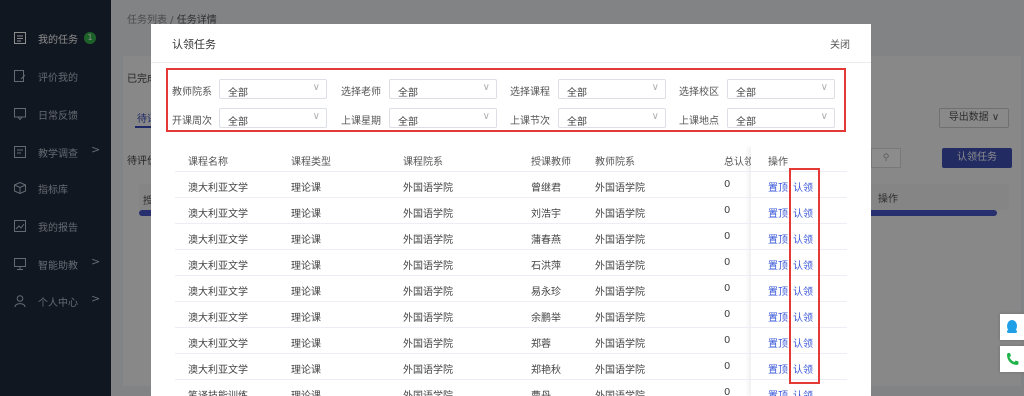  I want to click on qq-chat-button, so click(1012, 327).